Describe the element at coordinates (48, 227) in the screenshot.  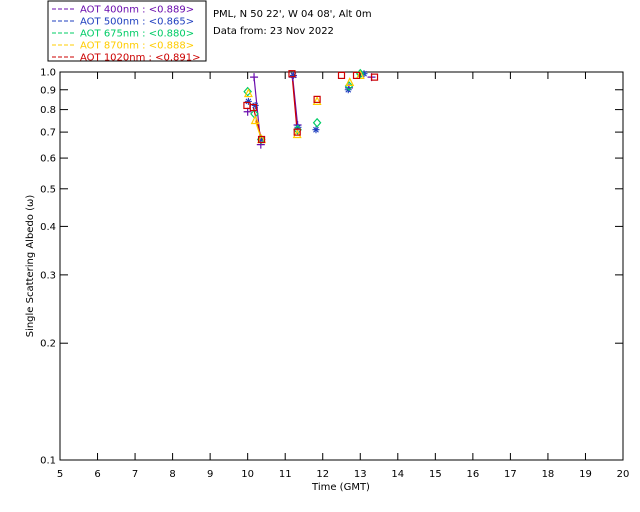
I see `y-tick-label: 0.4` at that location.